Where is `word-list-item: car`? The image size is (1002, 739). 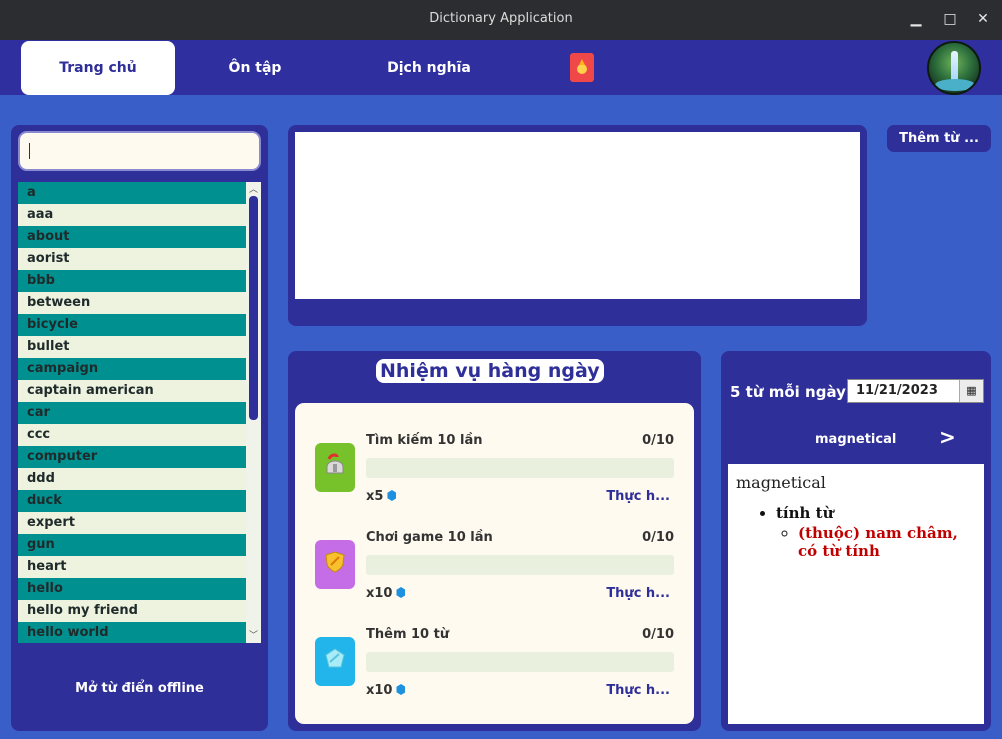 word-list-item: car is located at coordinates (132, 413).